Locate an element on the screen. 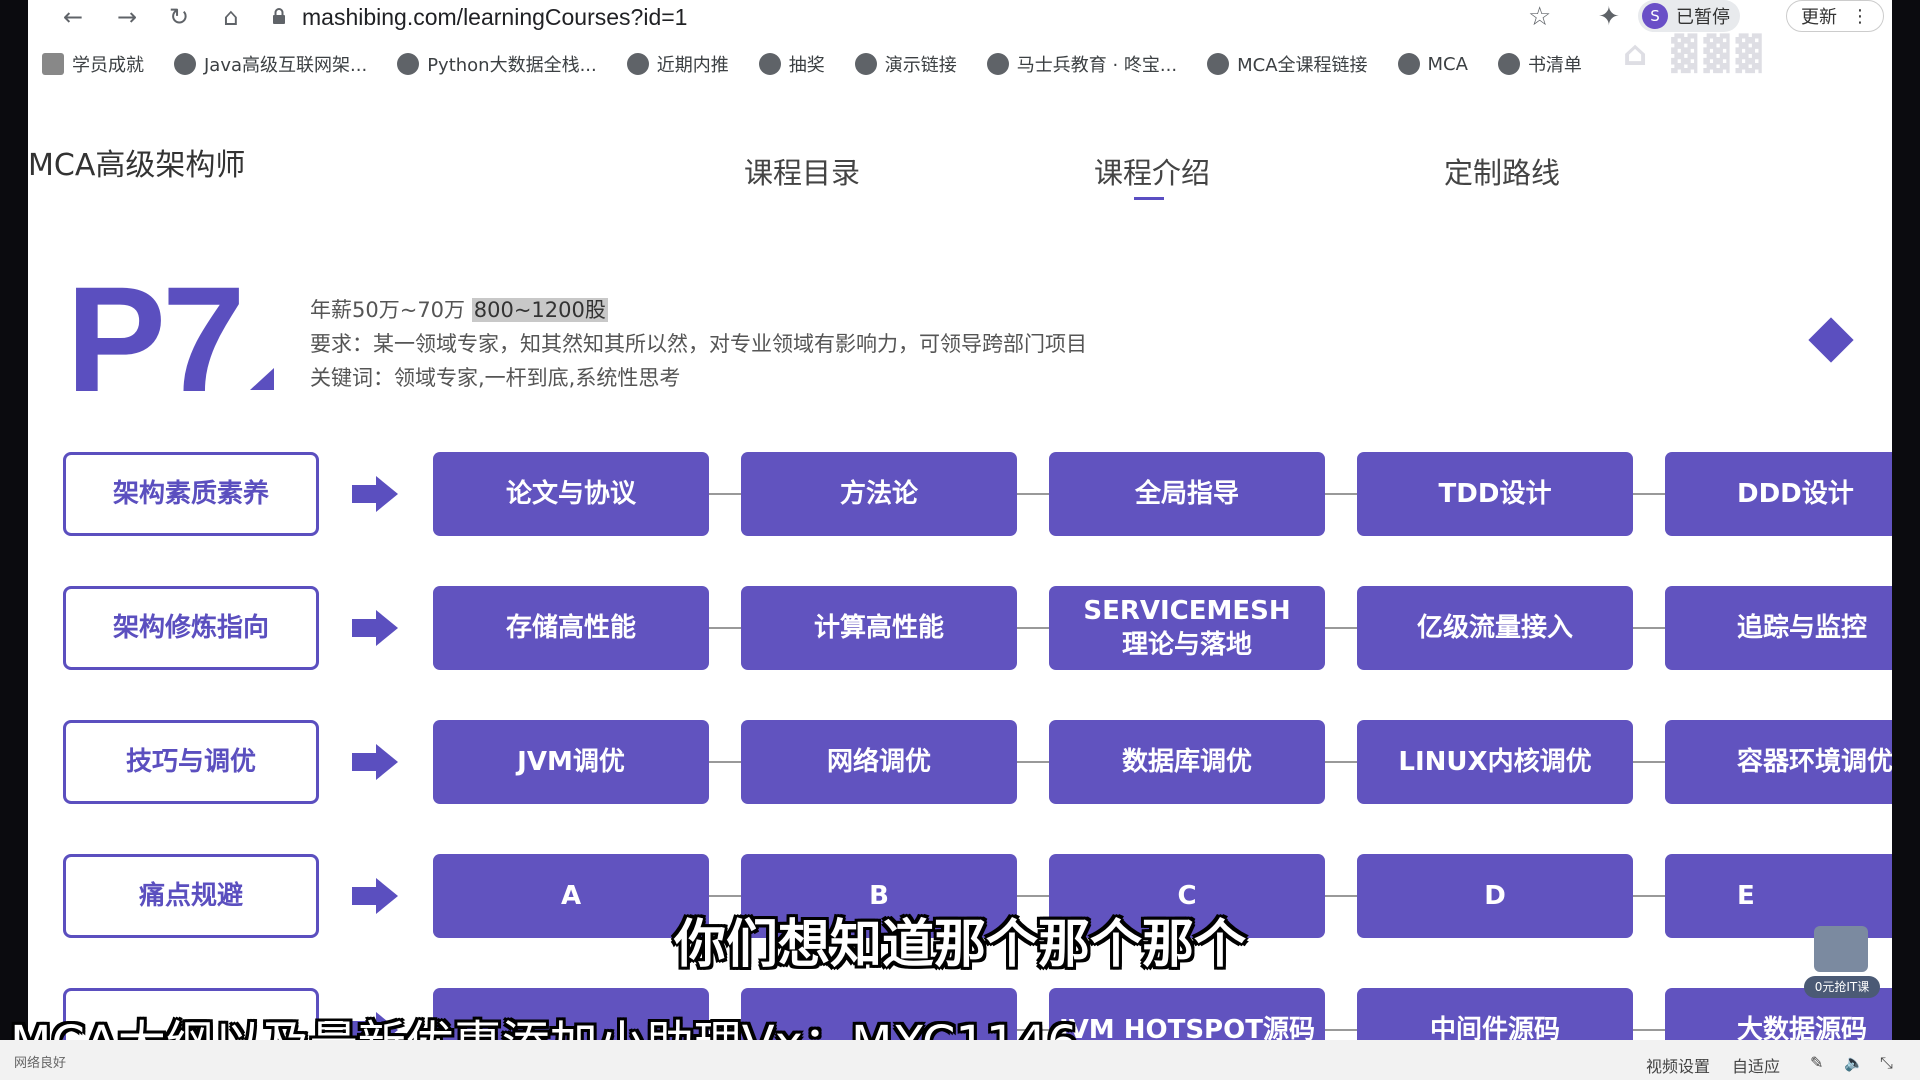 Image resolution: width=1920 pixels, height=1080 pixels. bookmark-item: MCA全课程链接 is located at coordinates (1287, 64).